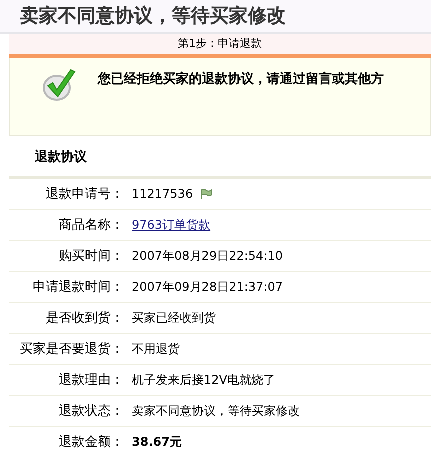 The image size is (431, 461). What do you see at coordinates (241, 79) in the screenshot?
I see `notice-message: 您已经拒绝买家的退款协议，请通过留言或其他方` at bounding box center [241, 79].